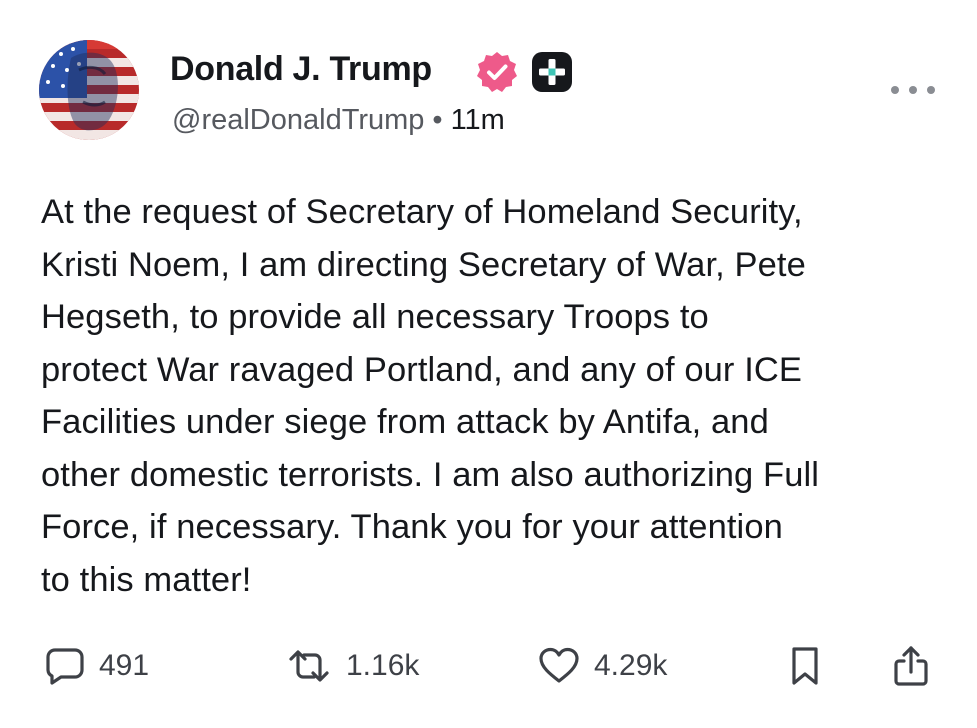 The width and height of the screenshot is (977, 728). I want to click on bookmark-button, so click(805, 666).